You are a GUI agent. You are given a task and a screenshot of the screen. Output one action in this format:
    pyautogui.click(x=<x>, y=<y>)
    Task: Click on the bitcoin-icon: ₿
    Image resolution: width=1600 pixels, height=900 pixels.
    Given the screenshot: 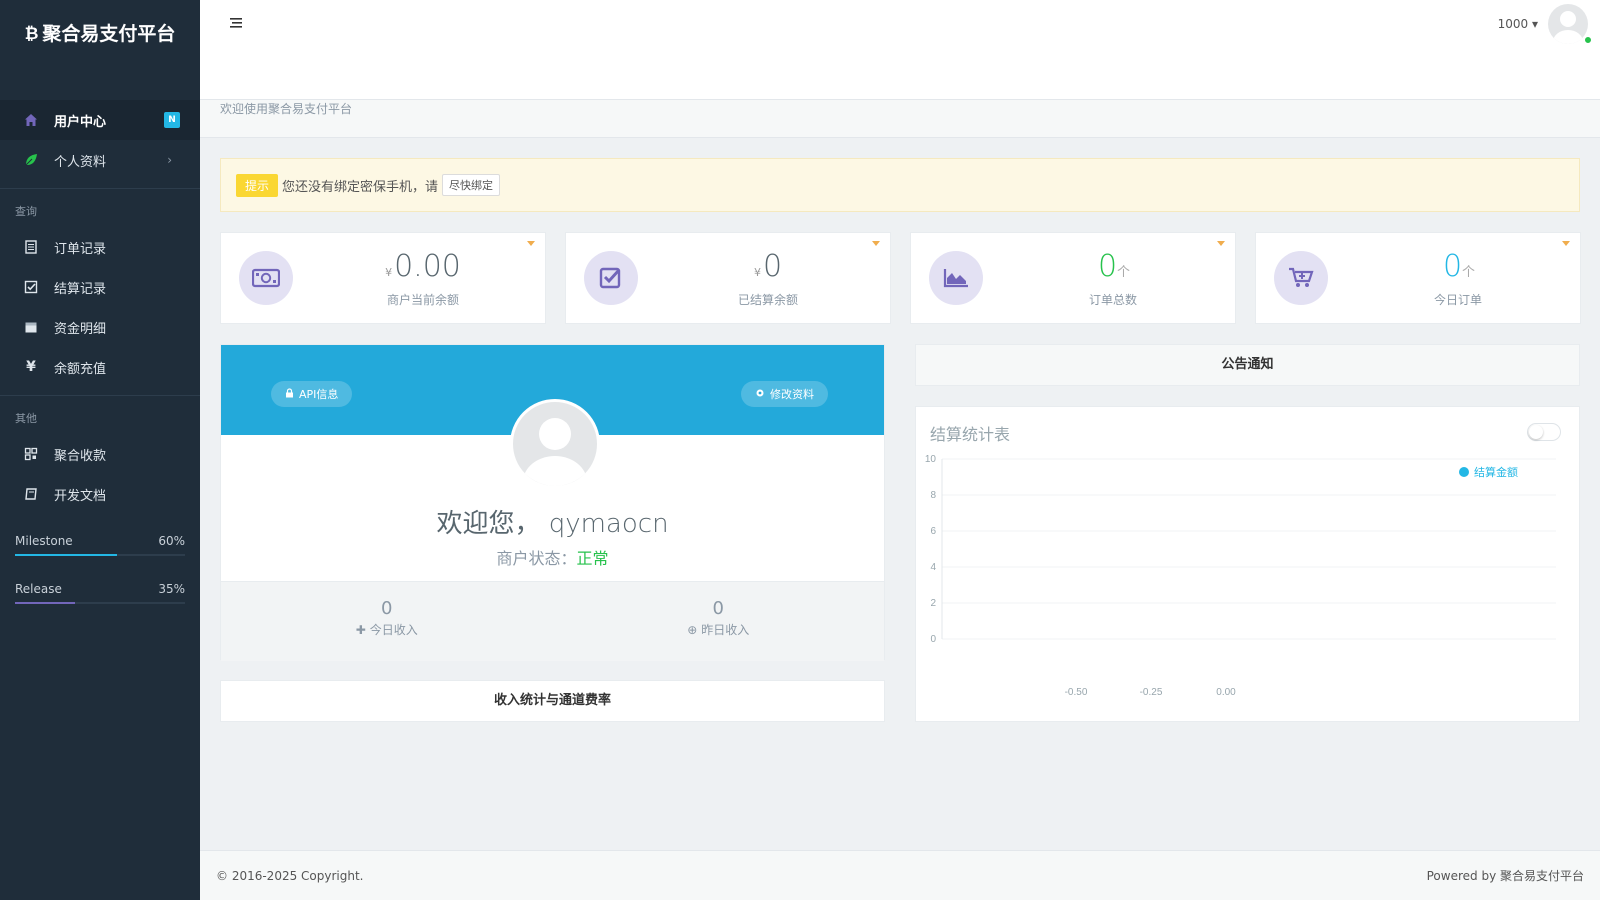 What is the action you would take?
    pyautogui.click(x=31, y=34)
    